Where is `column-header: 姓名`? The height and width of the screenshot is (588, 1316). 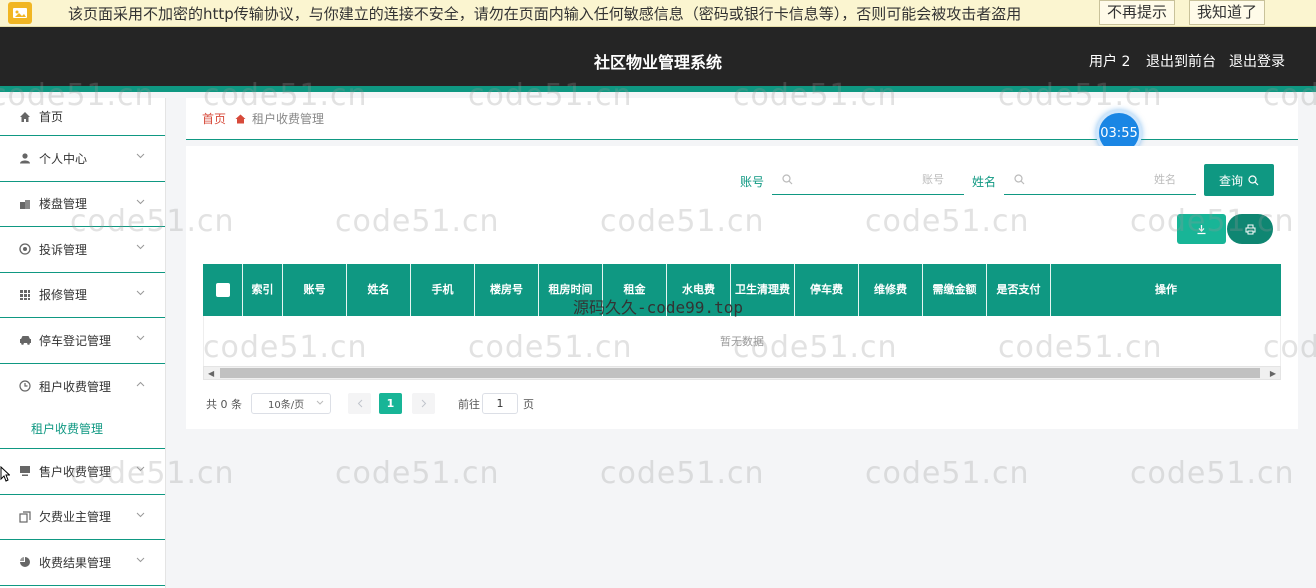 column-header: 姓名 is located at coordinates (379, 290).